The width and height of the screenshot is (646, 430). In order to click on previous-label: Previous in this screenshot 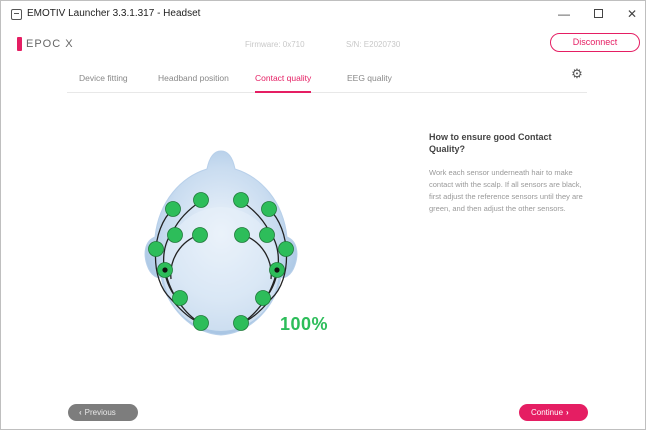, I will do `click(100, 412)`.